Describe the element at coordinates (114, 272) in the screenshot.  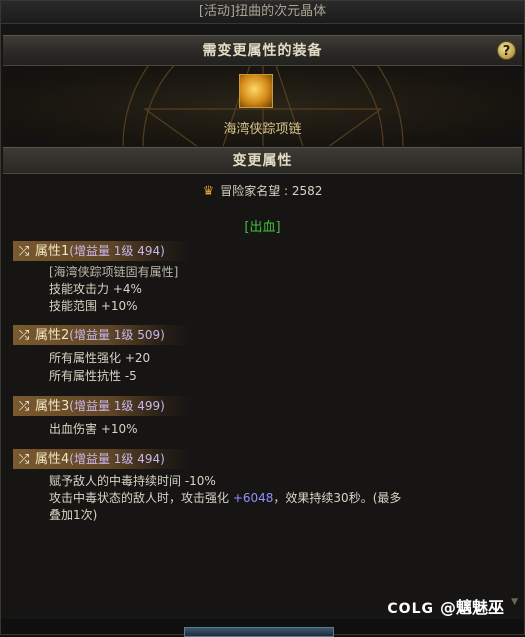
I see `attribute-1-line-1: [海湾侠踪项链固有属性]` at that location.